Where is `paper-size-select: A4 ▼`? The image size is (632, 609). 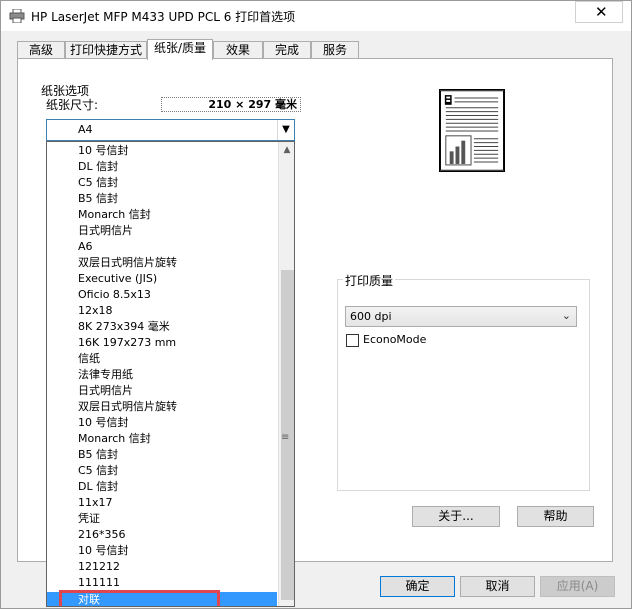
paper-size-select: A4 ▼ is located at coordinates (170, 130).